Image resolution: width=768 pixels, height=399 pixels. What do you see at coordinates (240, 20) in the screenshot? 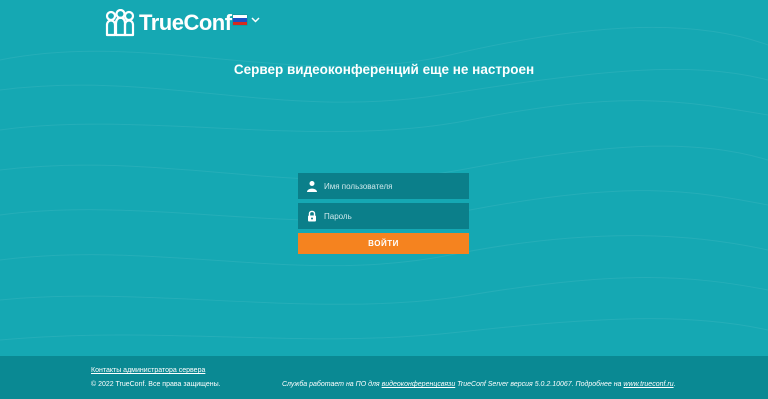
I see `flag-ru-icon` at bounding box center [240, 20].